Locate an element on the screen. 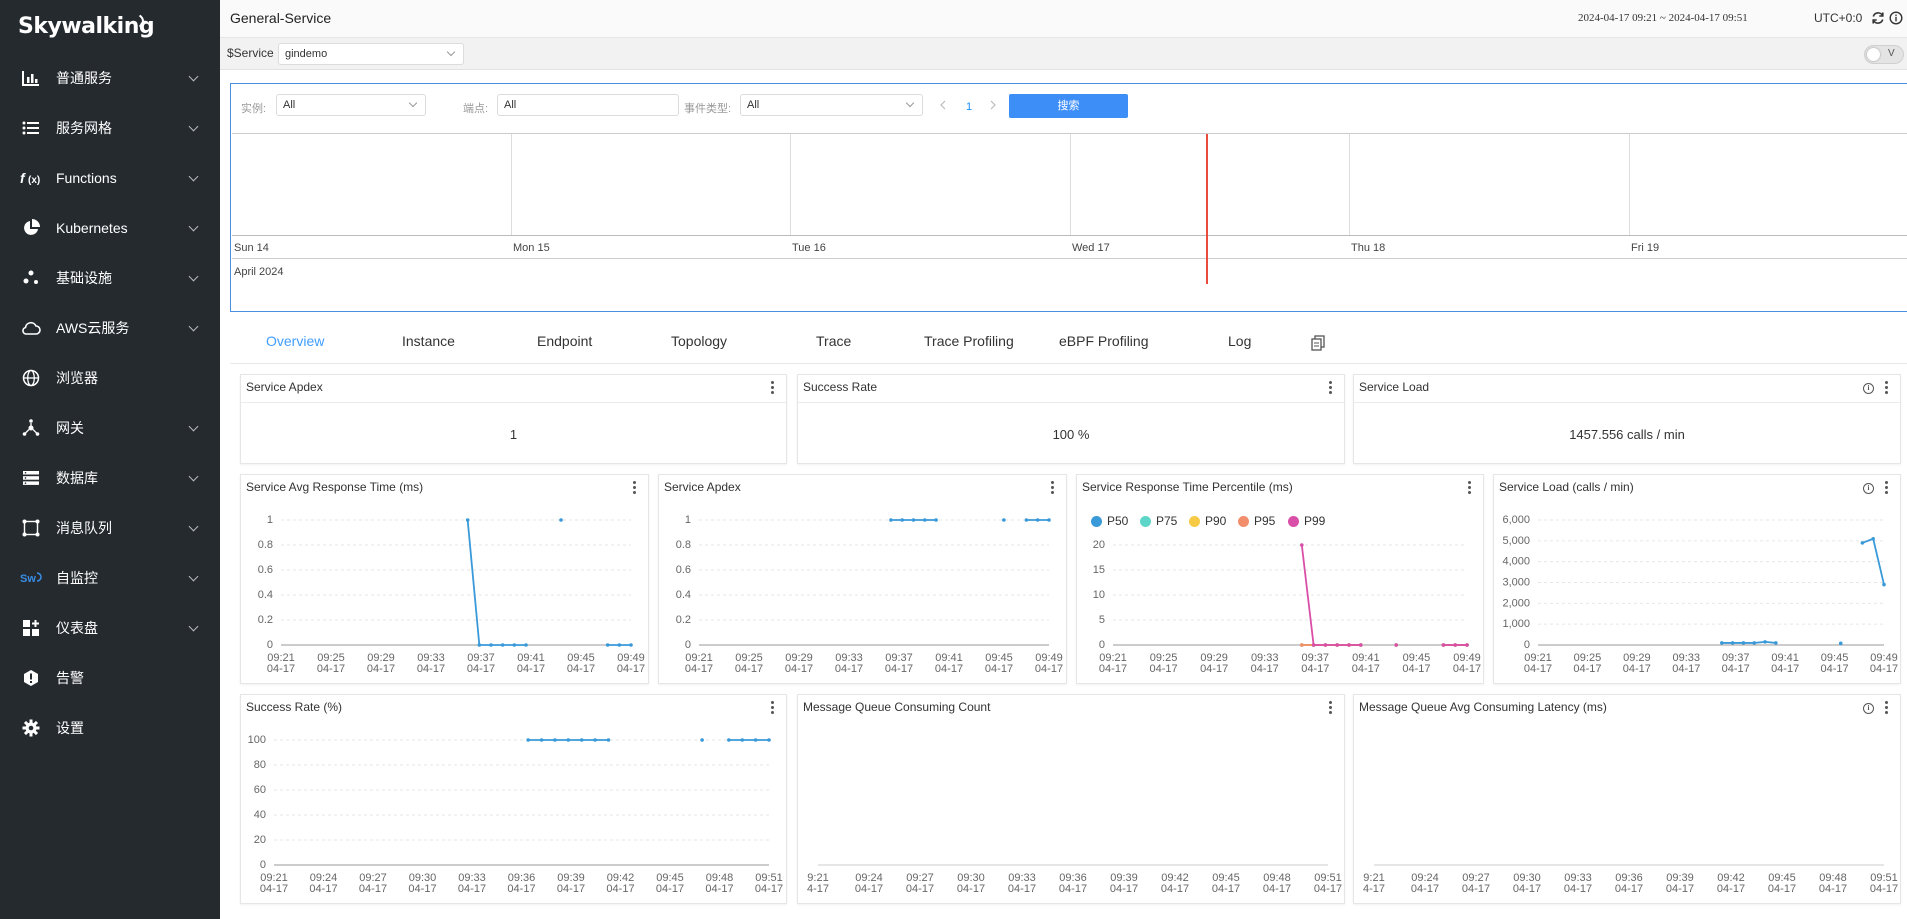 This screenshot has width=1907, height=919. endpoint-filter-input: All is located at coordinates (588, 105).